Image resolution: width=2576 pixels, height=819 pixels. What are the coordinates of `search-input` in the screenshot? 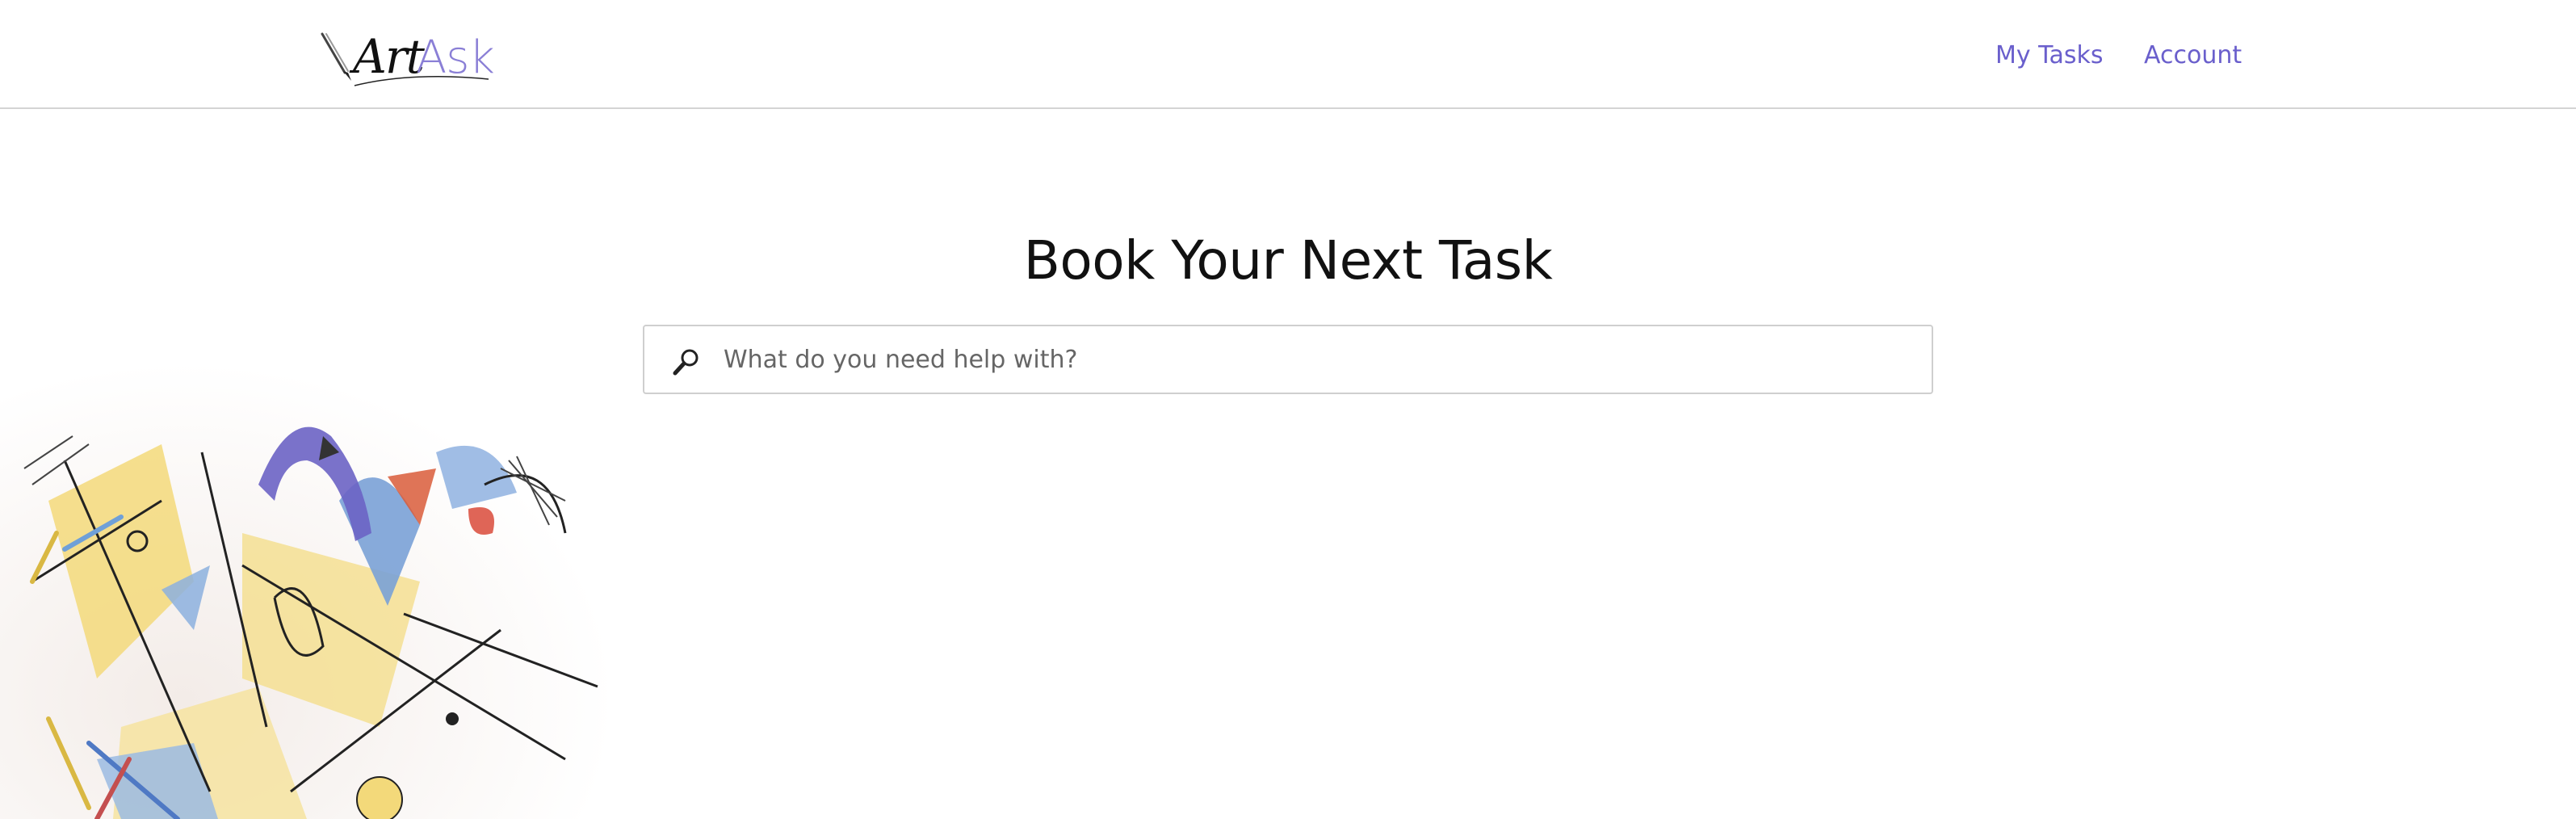 It's located at (1313, 360).